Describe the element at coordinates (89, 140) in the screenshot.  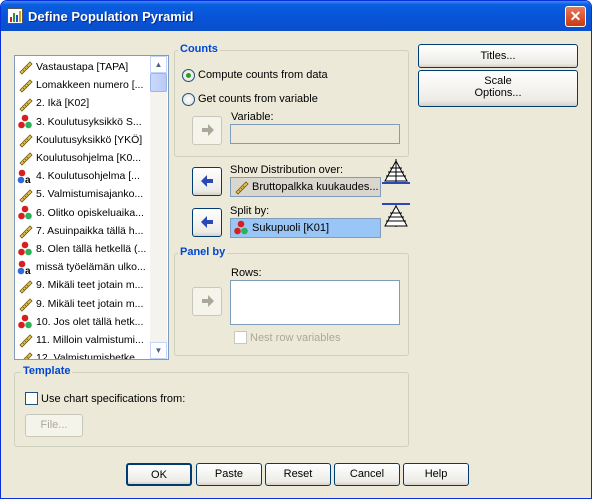
I see `variable-list-item-label: Koulutusyksikkö [YKÖ]` at that location.